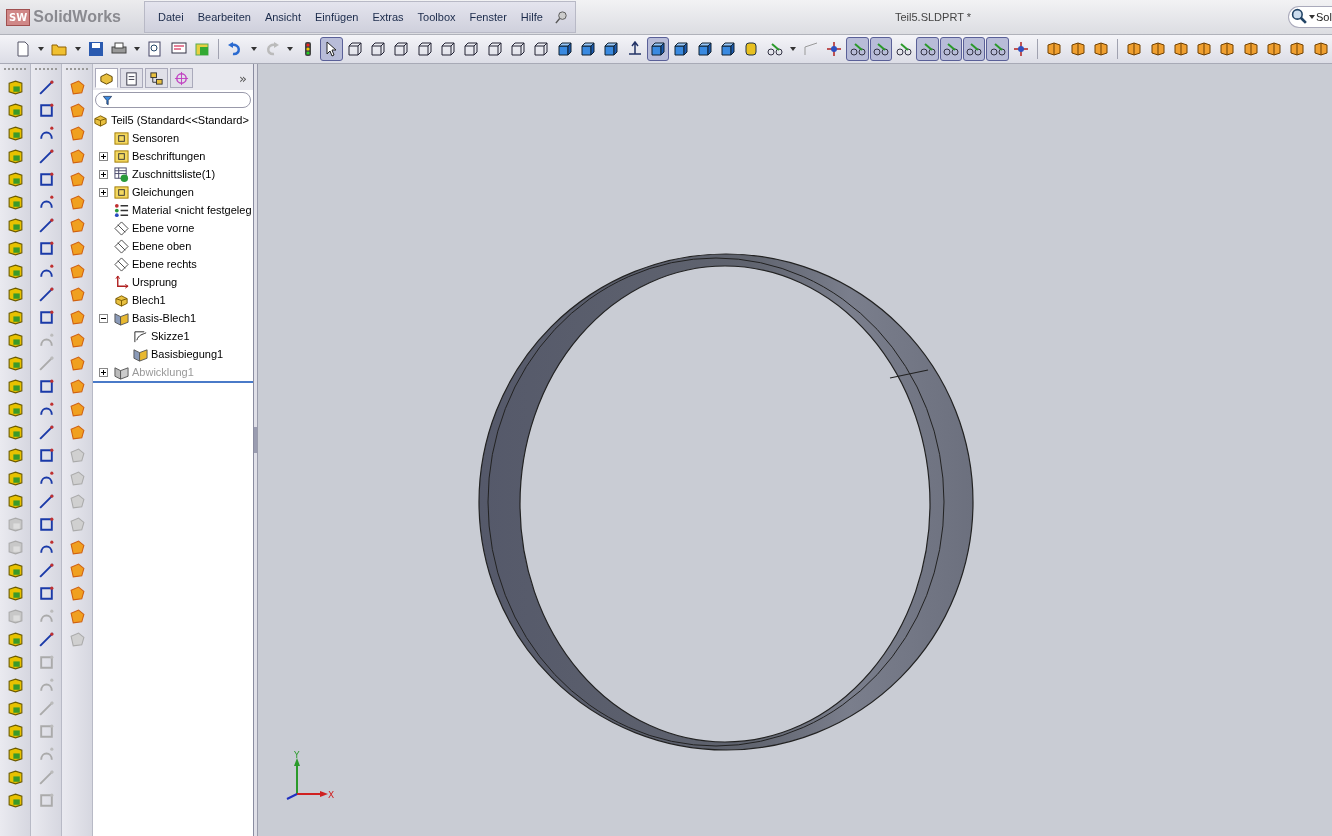  Describe the element at coordinates (163, 192) in the screenshot. I see `tree-item: Gleichungen` at that location.